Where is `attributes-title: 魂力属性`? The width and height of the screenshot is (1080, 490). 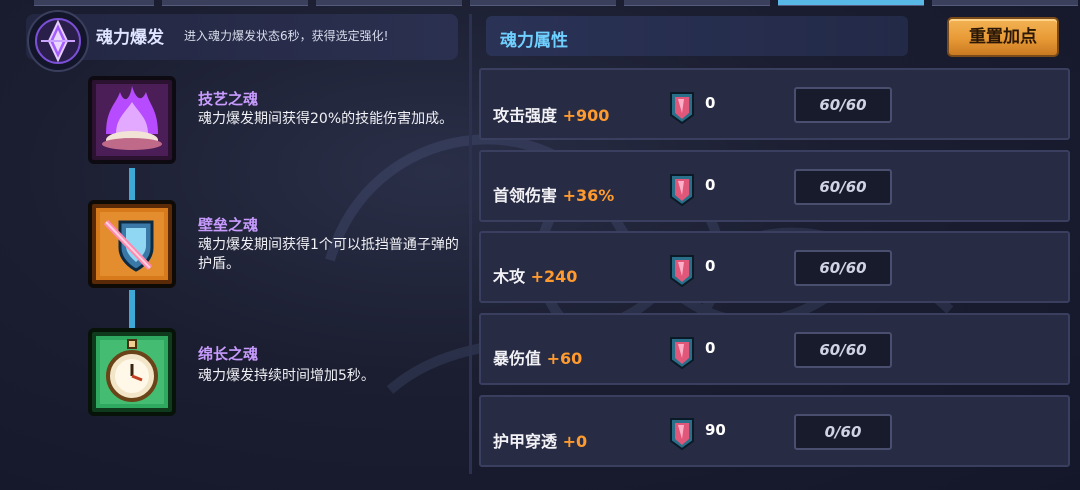 attributes-title: 魂力属性 is located at coordinates (534, 41).